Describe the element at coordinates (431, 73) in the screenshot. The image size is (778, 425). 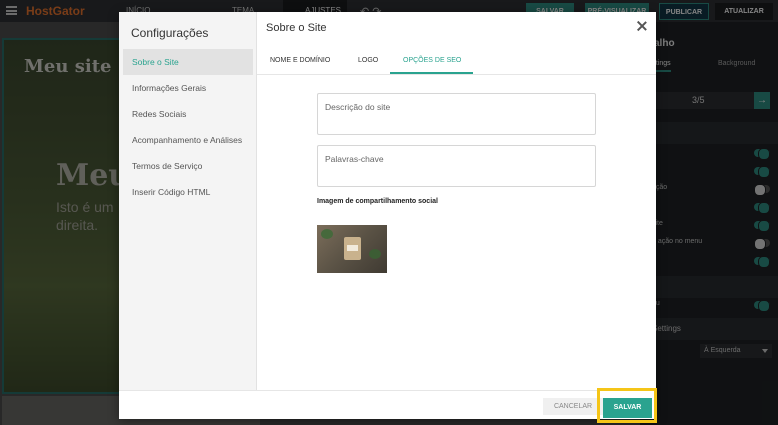
I see `active-tab-indicator` at that location.